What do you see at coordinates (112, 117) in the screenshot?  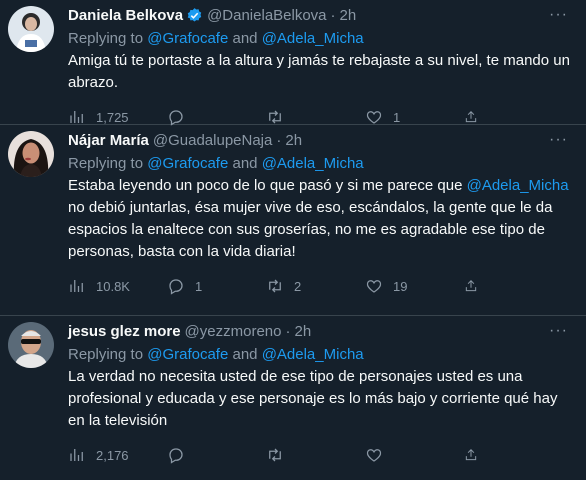 I see `views-count: 1,725` at bounding box center [112, 117].